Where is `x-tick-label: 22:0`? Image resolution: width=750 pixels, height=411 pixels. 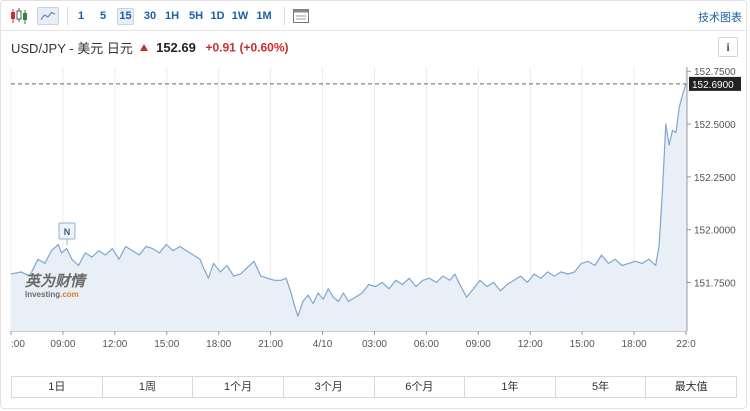
x-tick-label: 22:0 is located at coordinates (686, 344).